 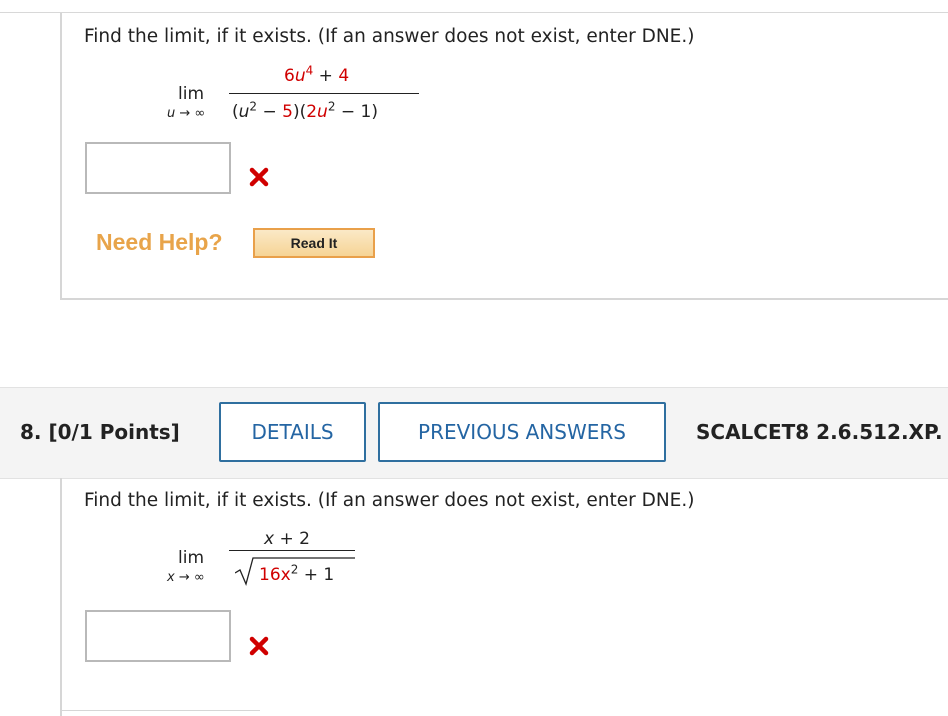 I want to click on q7-num-const: 4, so click(x=344, y=76).